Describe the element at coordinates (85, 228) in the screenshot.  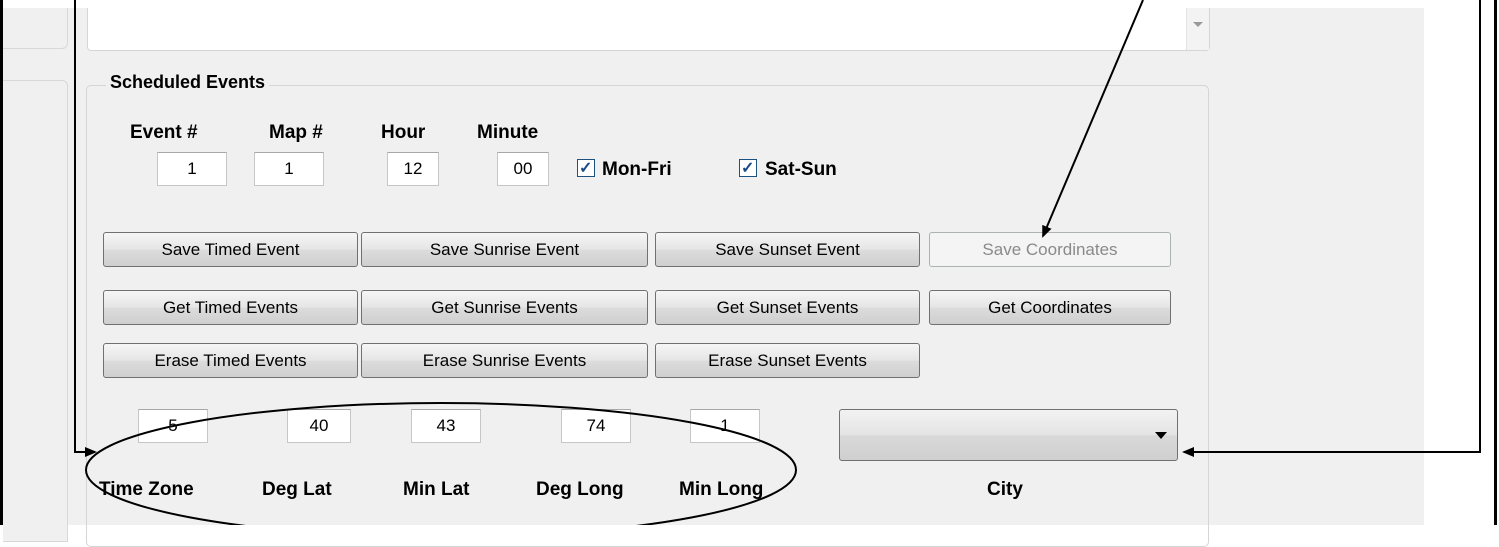
I see `annotation-arrow-left` at that location.